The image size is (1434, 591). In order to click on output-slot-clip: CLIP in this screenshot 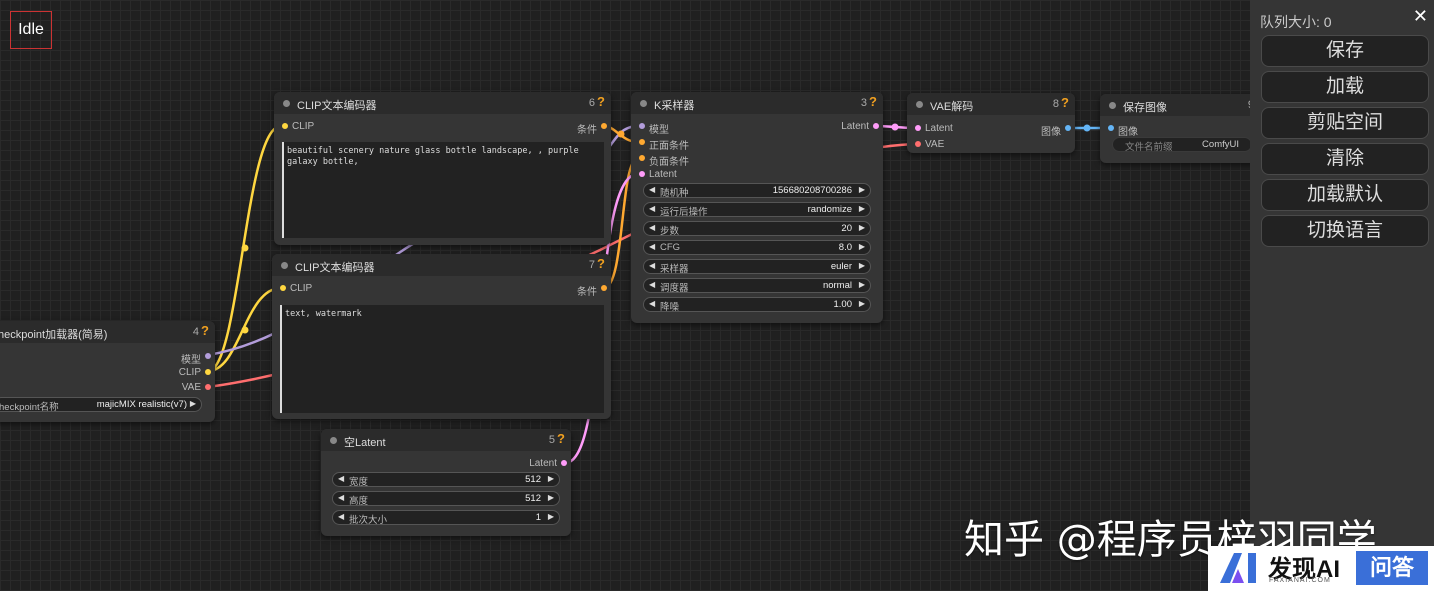, I will do `click(197, 372)`.